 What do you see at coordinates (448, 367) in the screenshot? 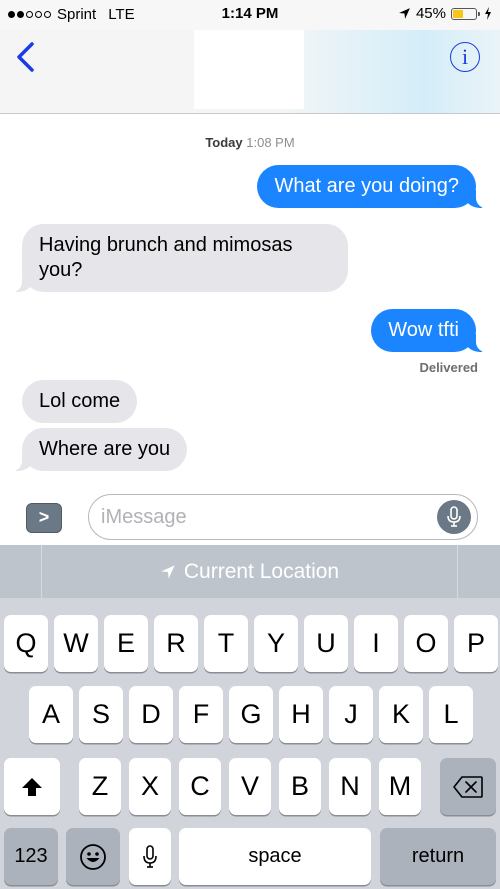
I see `delivered-status: Delivered` at bounding box center [448, 367].